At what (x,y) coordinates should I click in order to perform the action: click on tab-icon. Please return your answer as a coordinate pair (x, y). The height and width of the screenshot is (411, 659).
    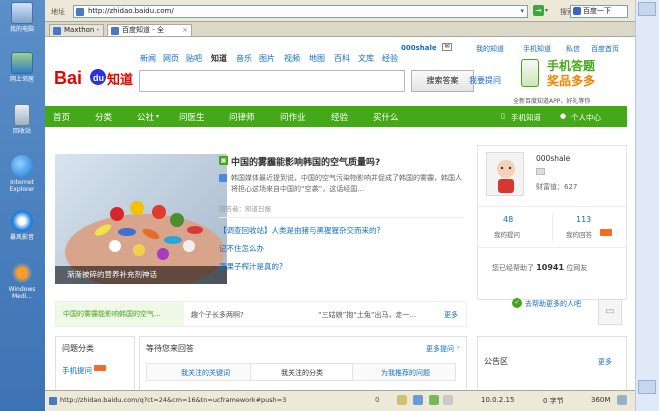
    Looking at the image, I should click on (57, 31).